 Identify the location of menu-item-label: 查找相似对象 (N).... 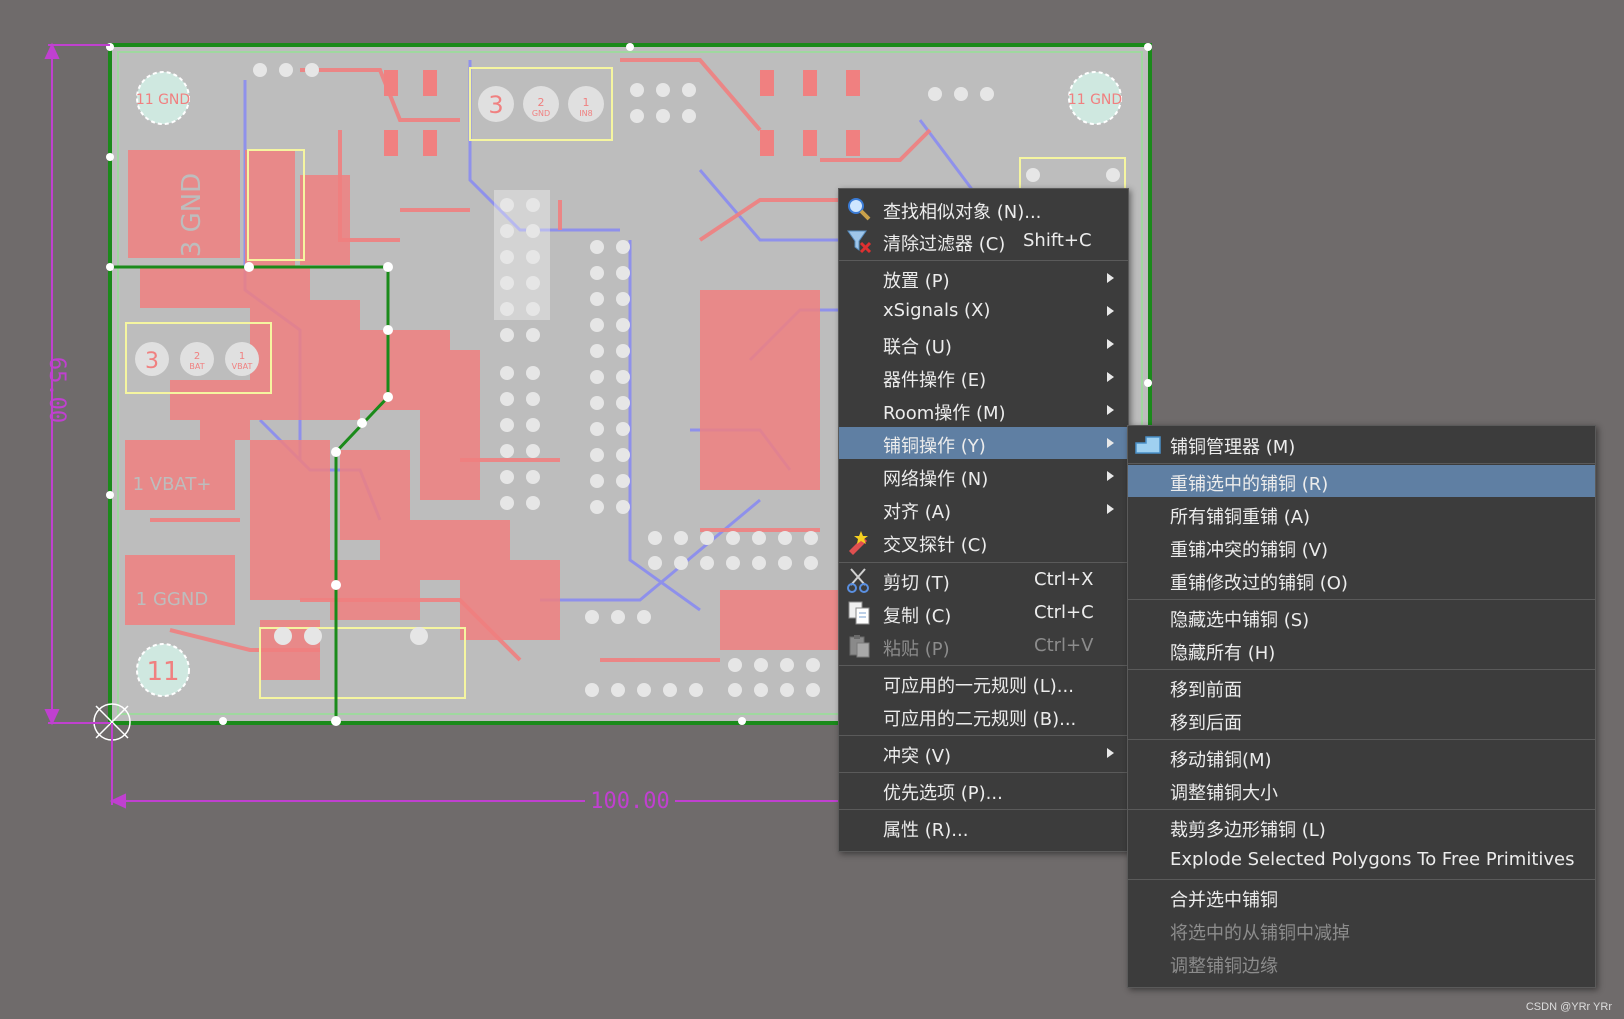
(962, 212).